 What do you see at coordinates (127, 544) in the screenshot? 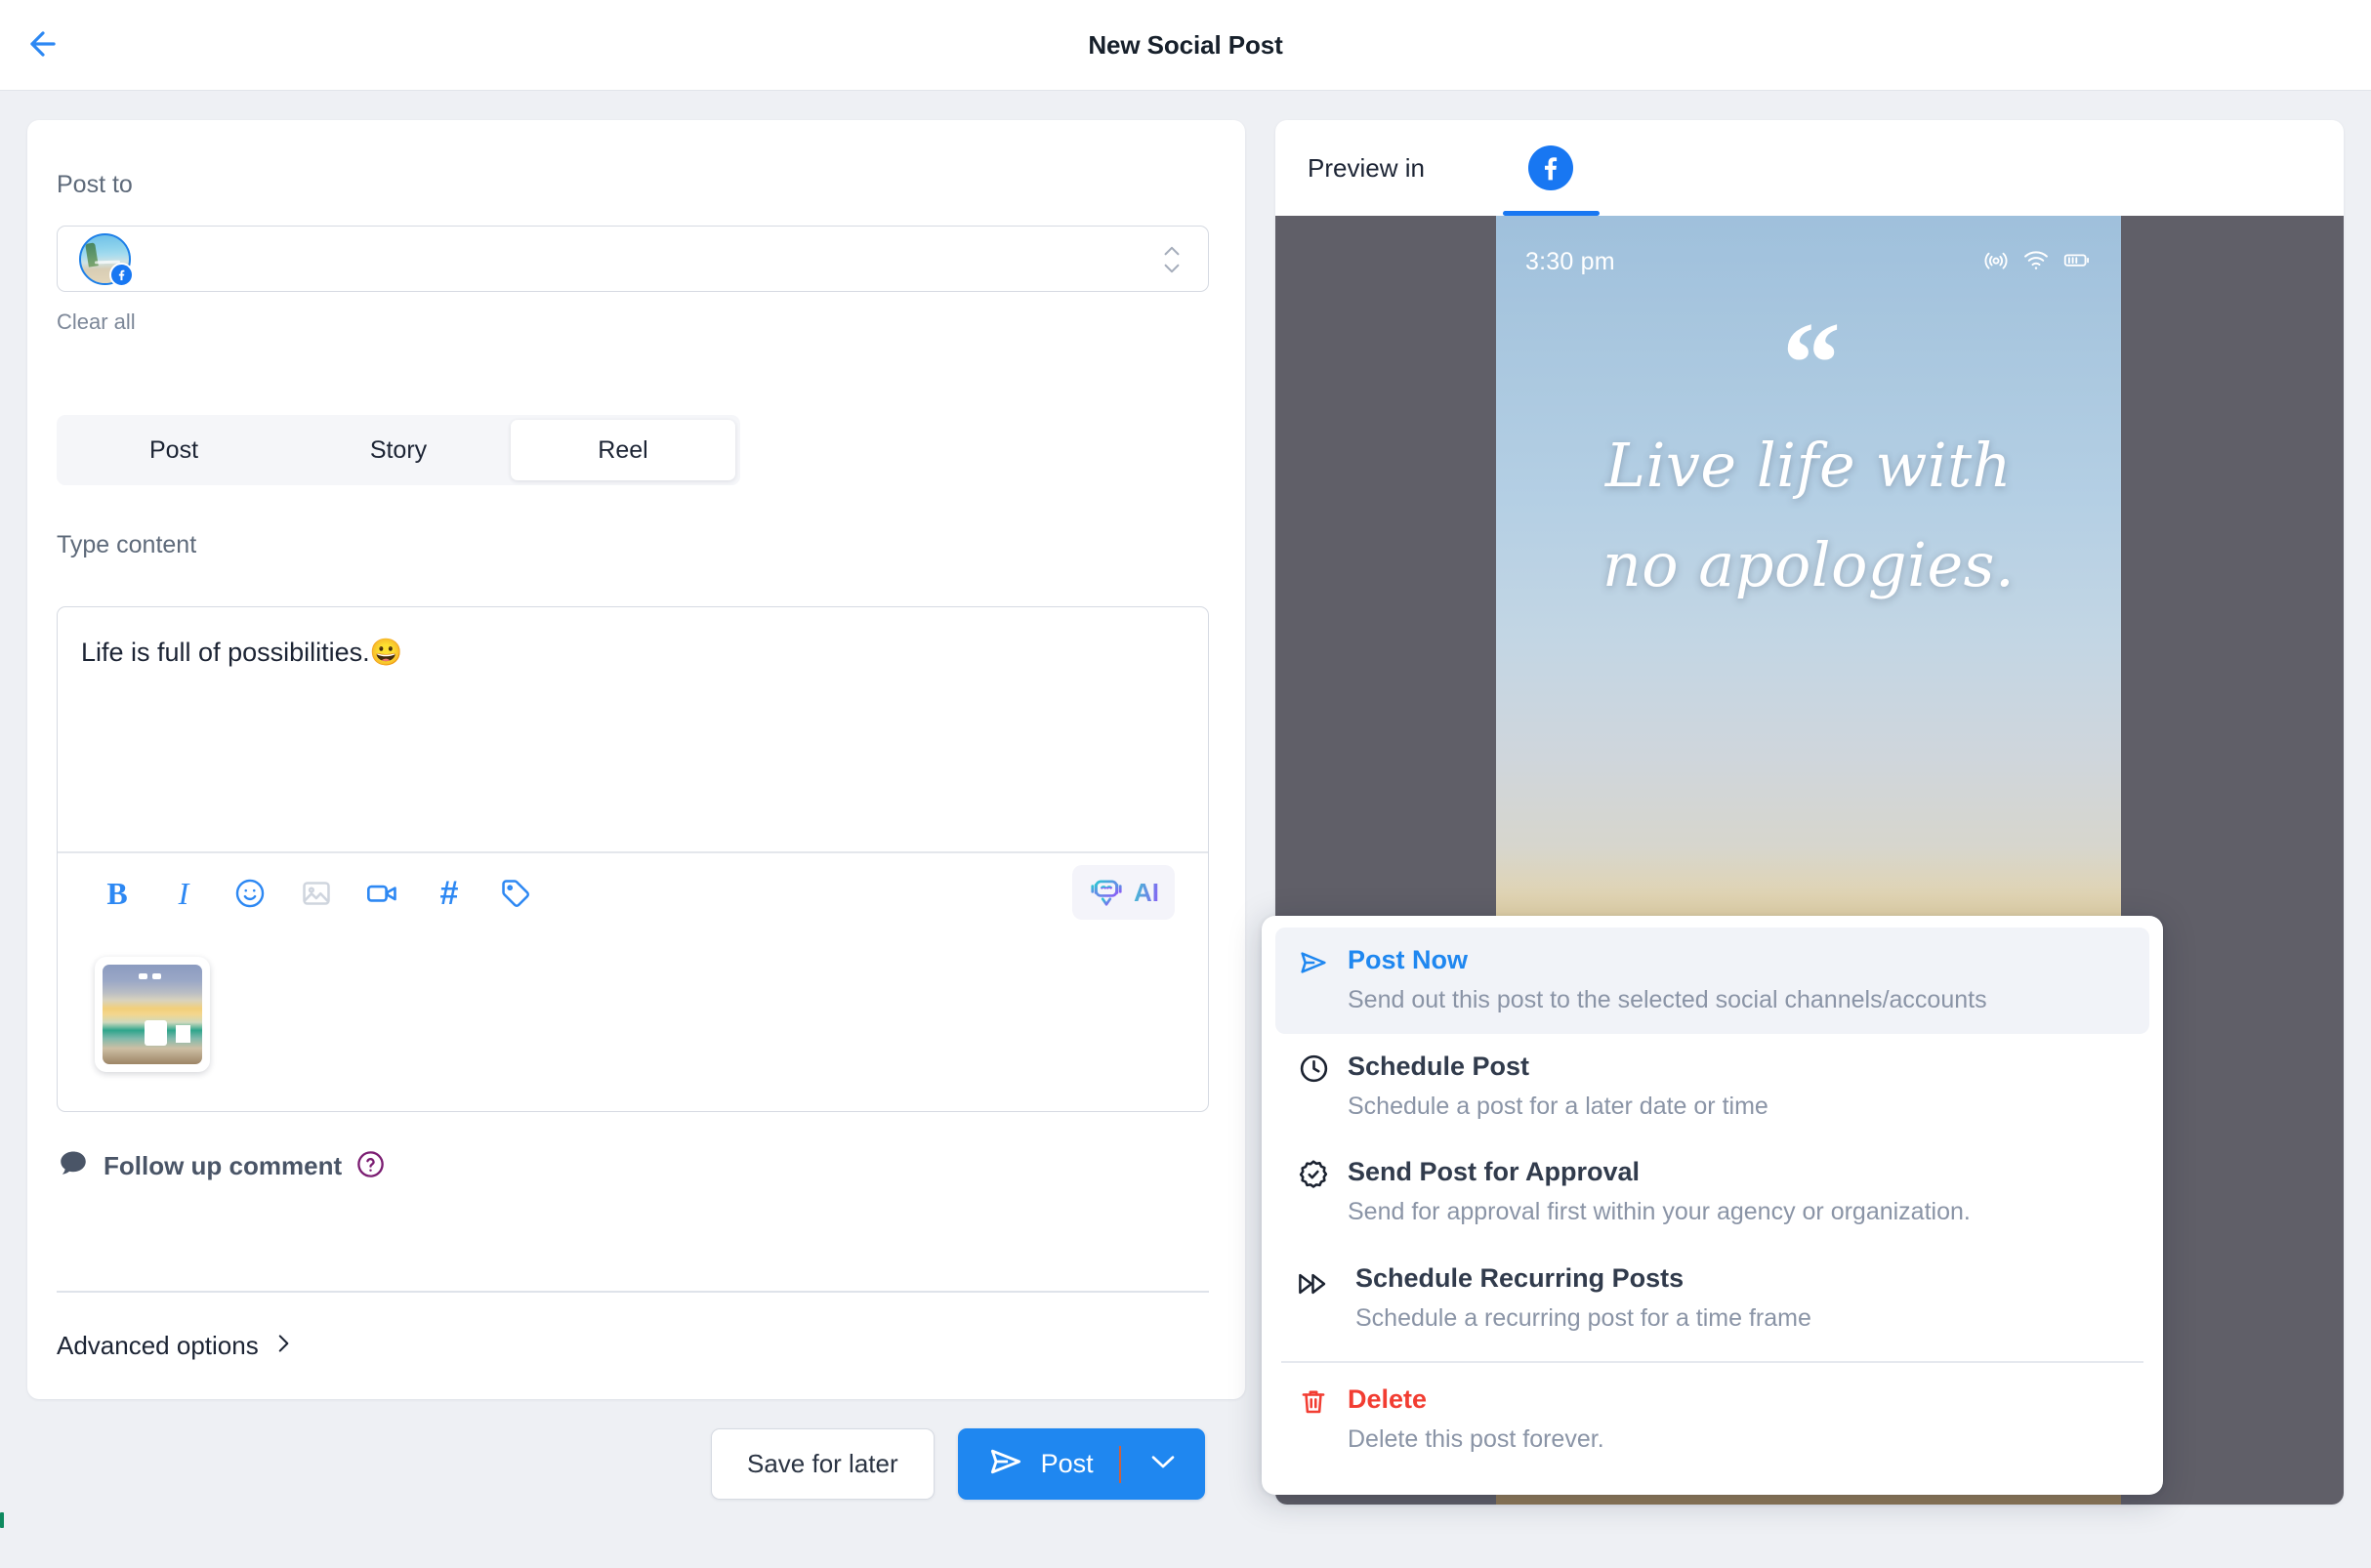
I see `type-content-label: Type content` at bounding box center [127, 544].